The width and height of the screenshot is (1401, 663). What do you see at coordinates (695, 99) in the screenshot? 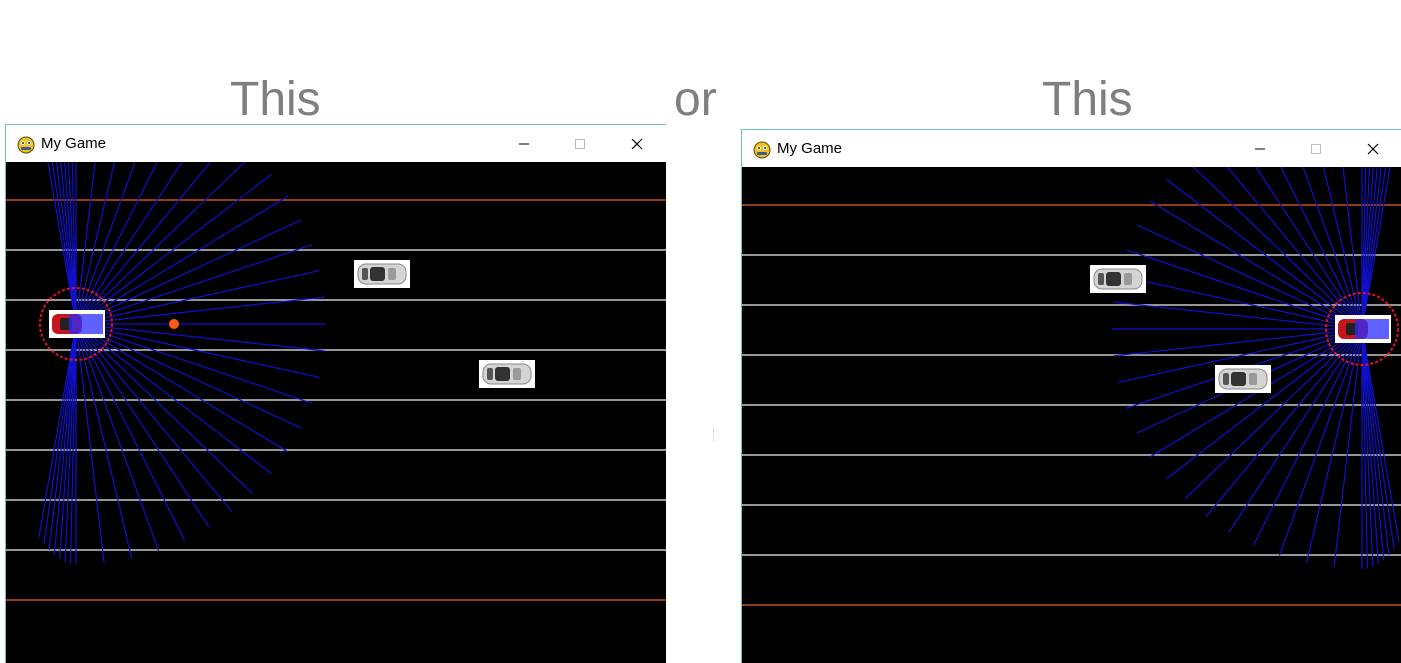
I see `caption-or: or` at bounding box center [695, 99].